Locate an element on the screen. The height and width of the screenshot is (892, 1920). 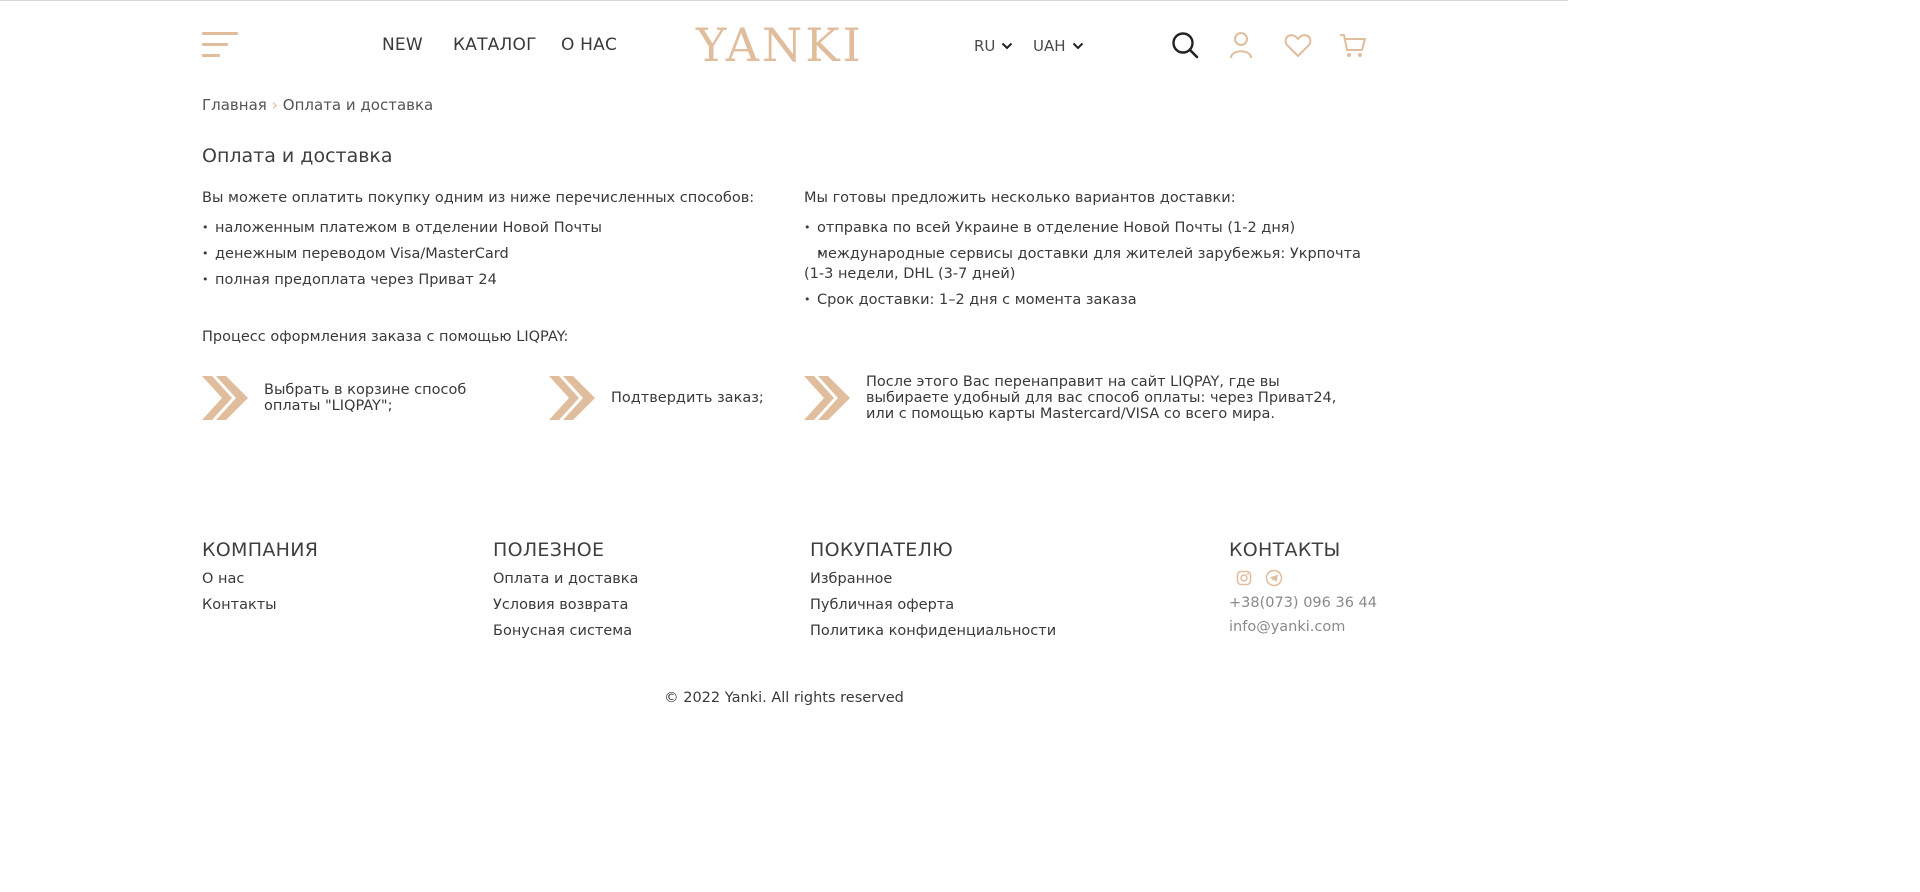
currency-select: UAH is located at coordinates (1058, 46).